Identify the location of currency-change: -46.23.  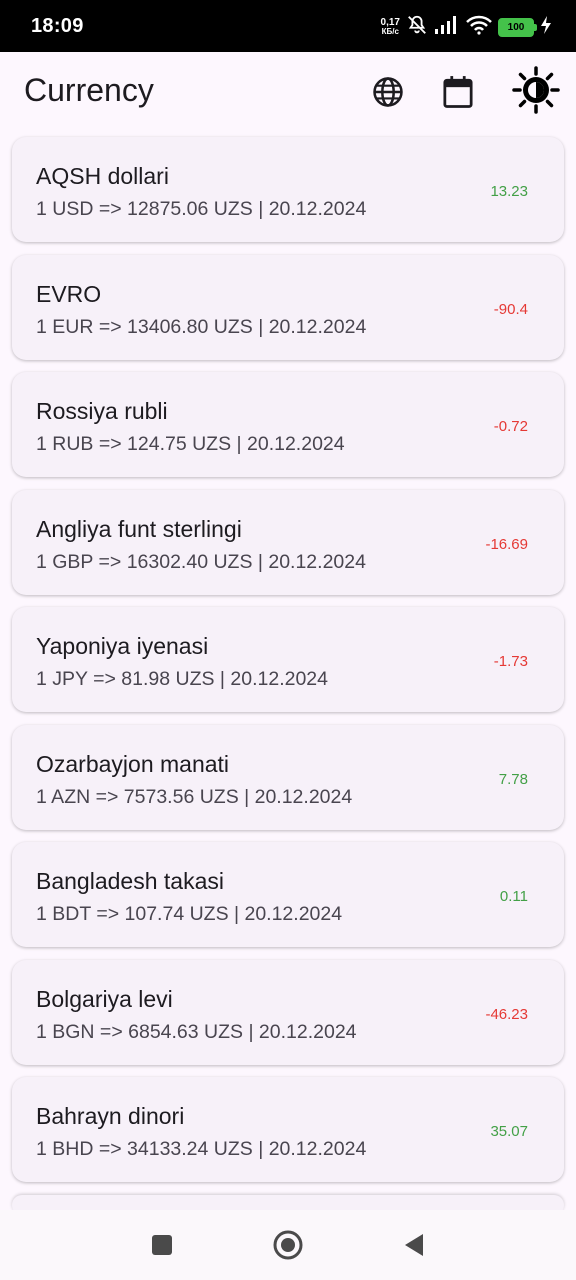
(506, 1014).